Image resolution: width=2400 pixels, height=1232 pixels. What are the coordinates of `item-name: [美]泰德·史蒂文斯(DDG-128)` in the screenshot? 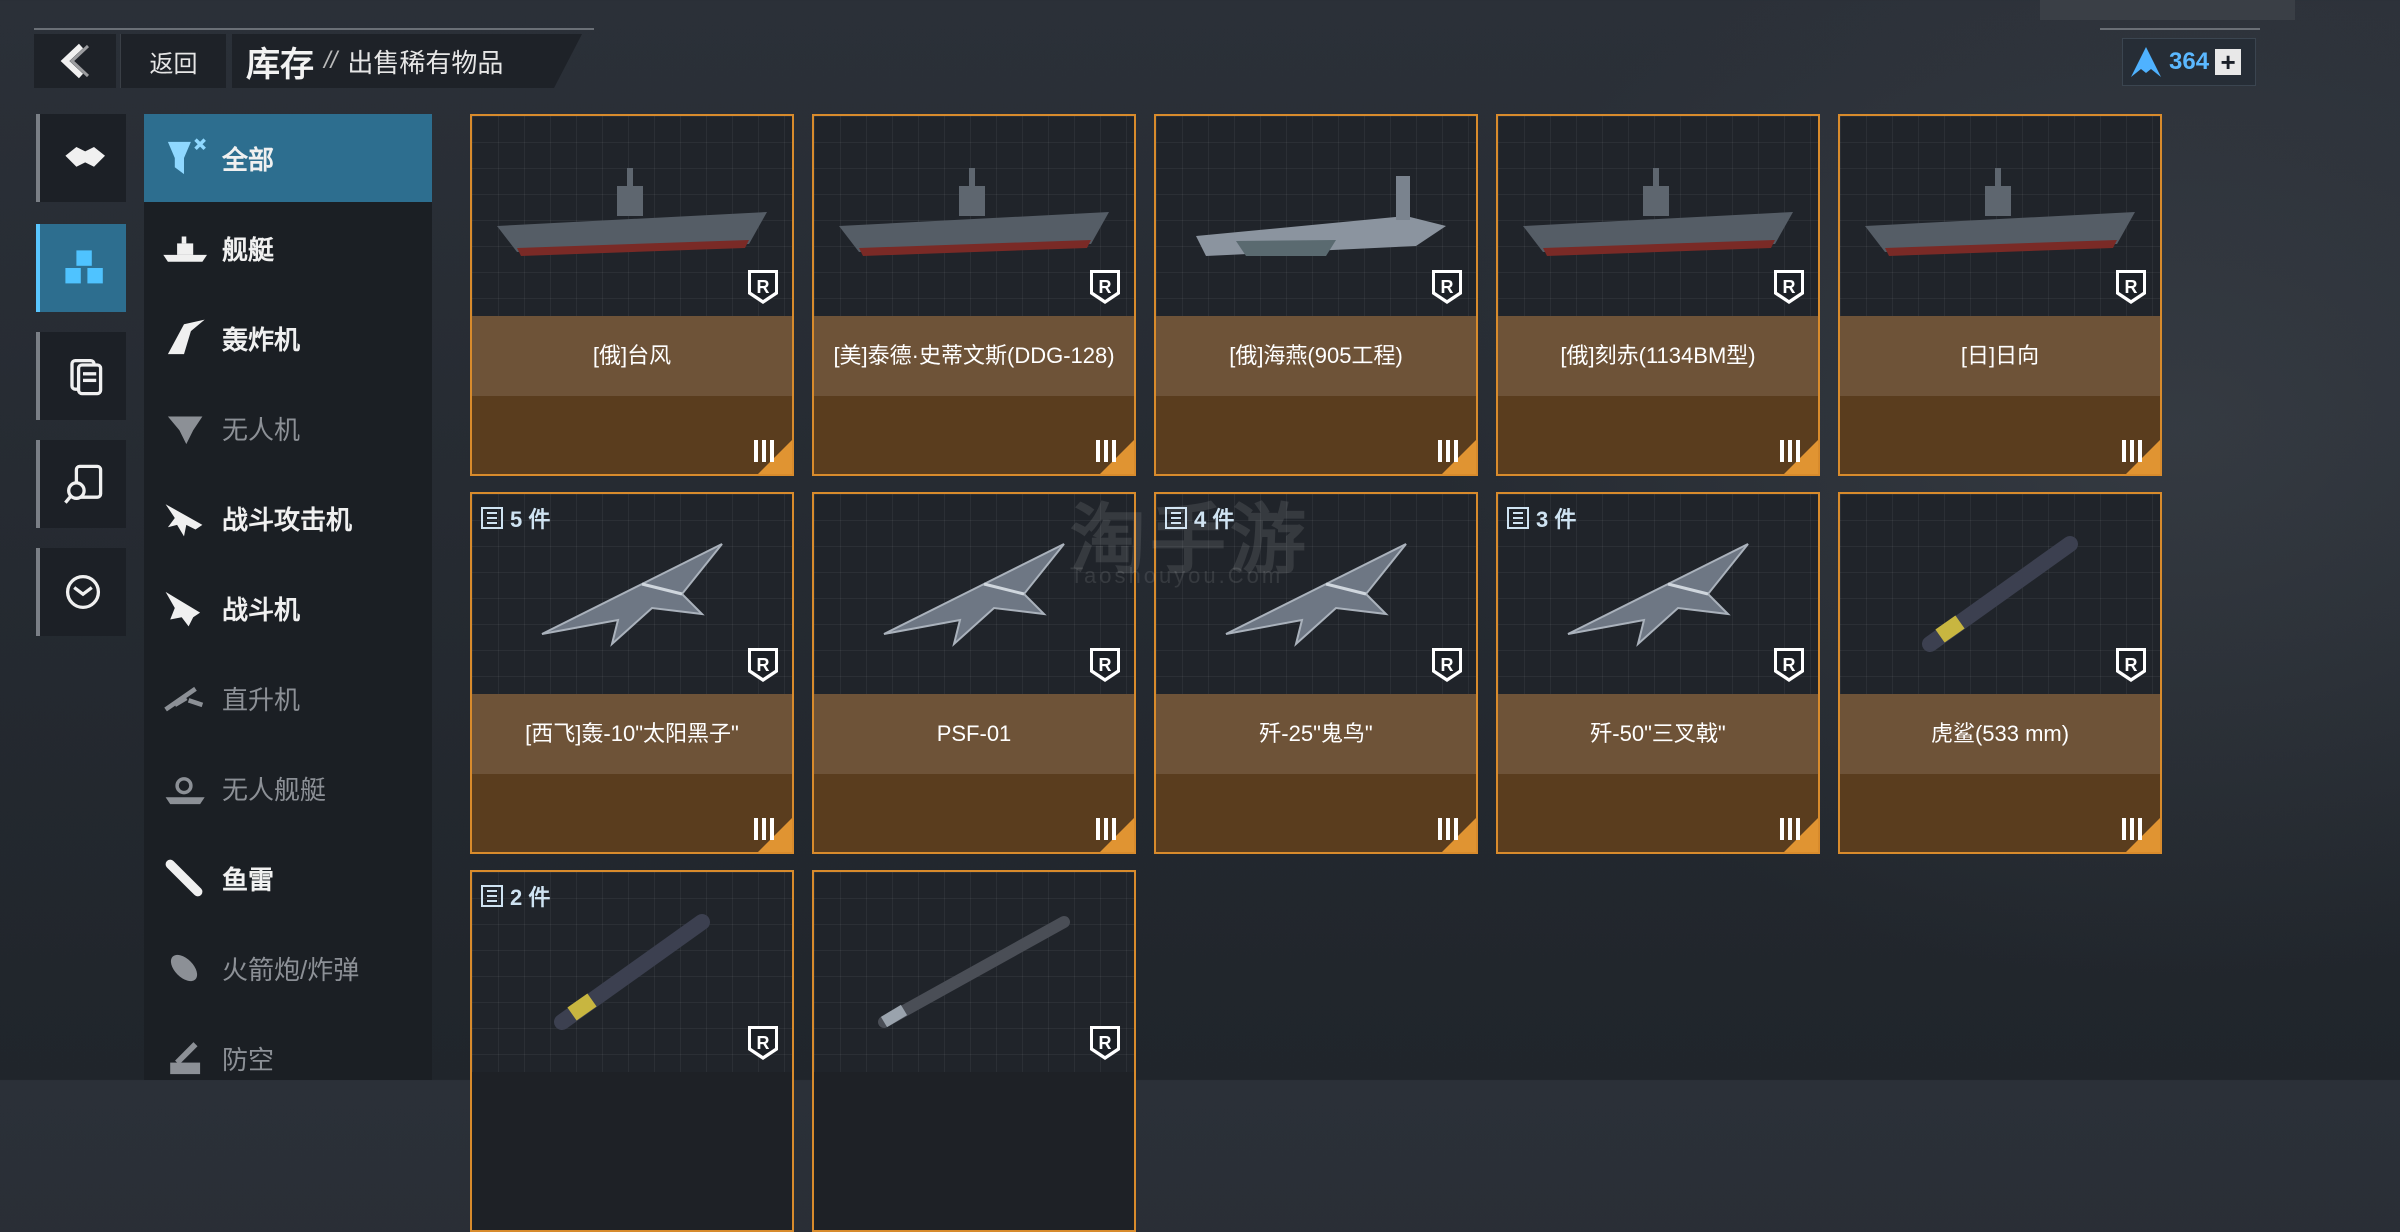 It's located at (974, 356).